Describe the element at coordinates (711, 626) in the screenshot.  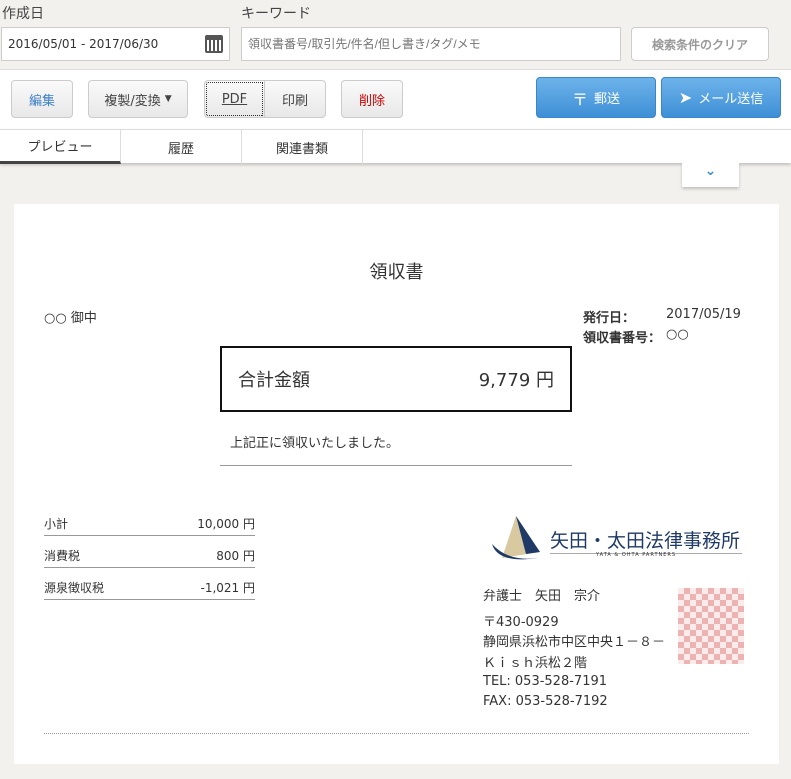
I see `seal-stamp-image` at that location.